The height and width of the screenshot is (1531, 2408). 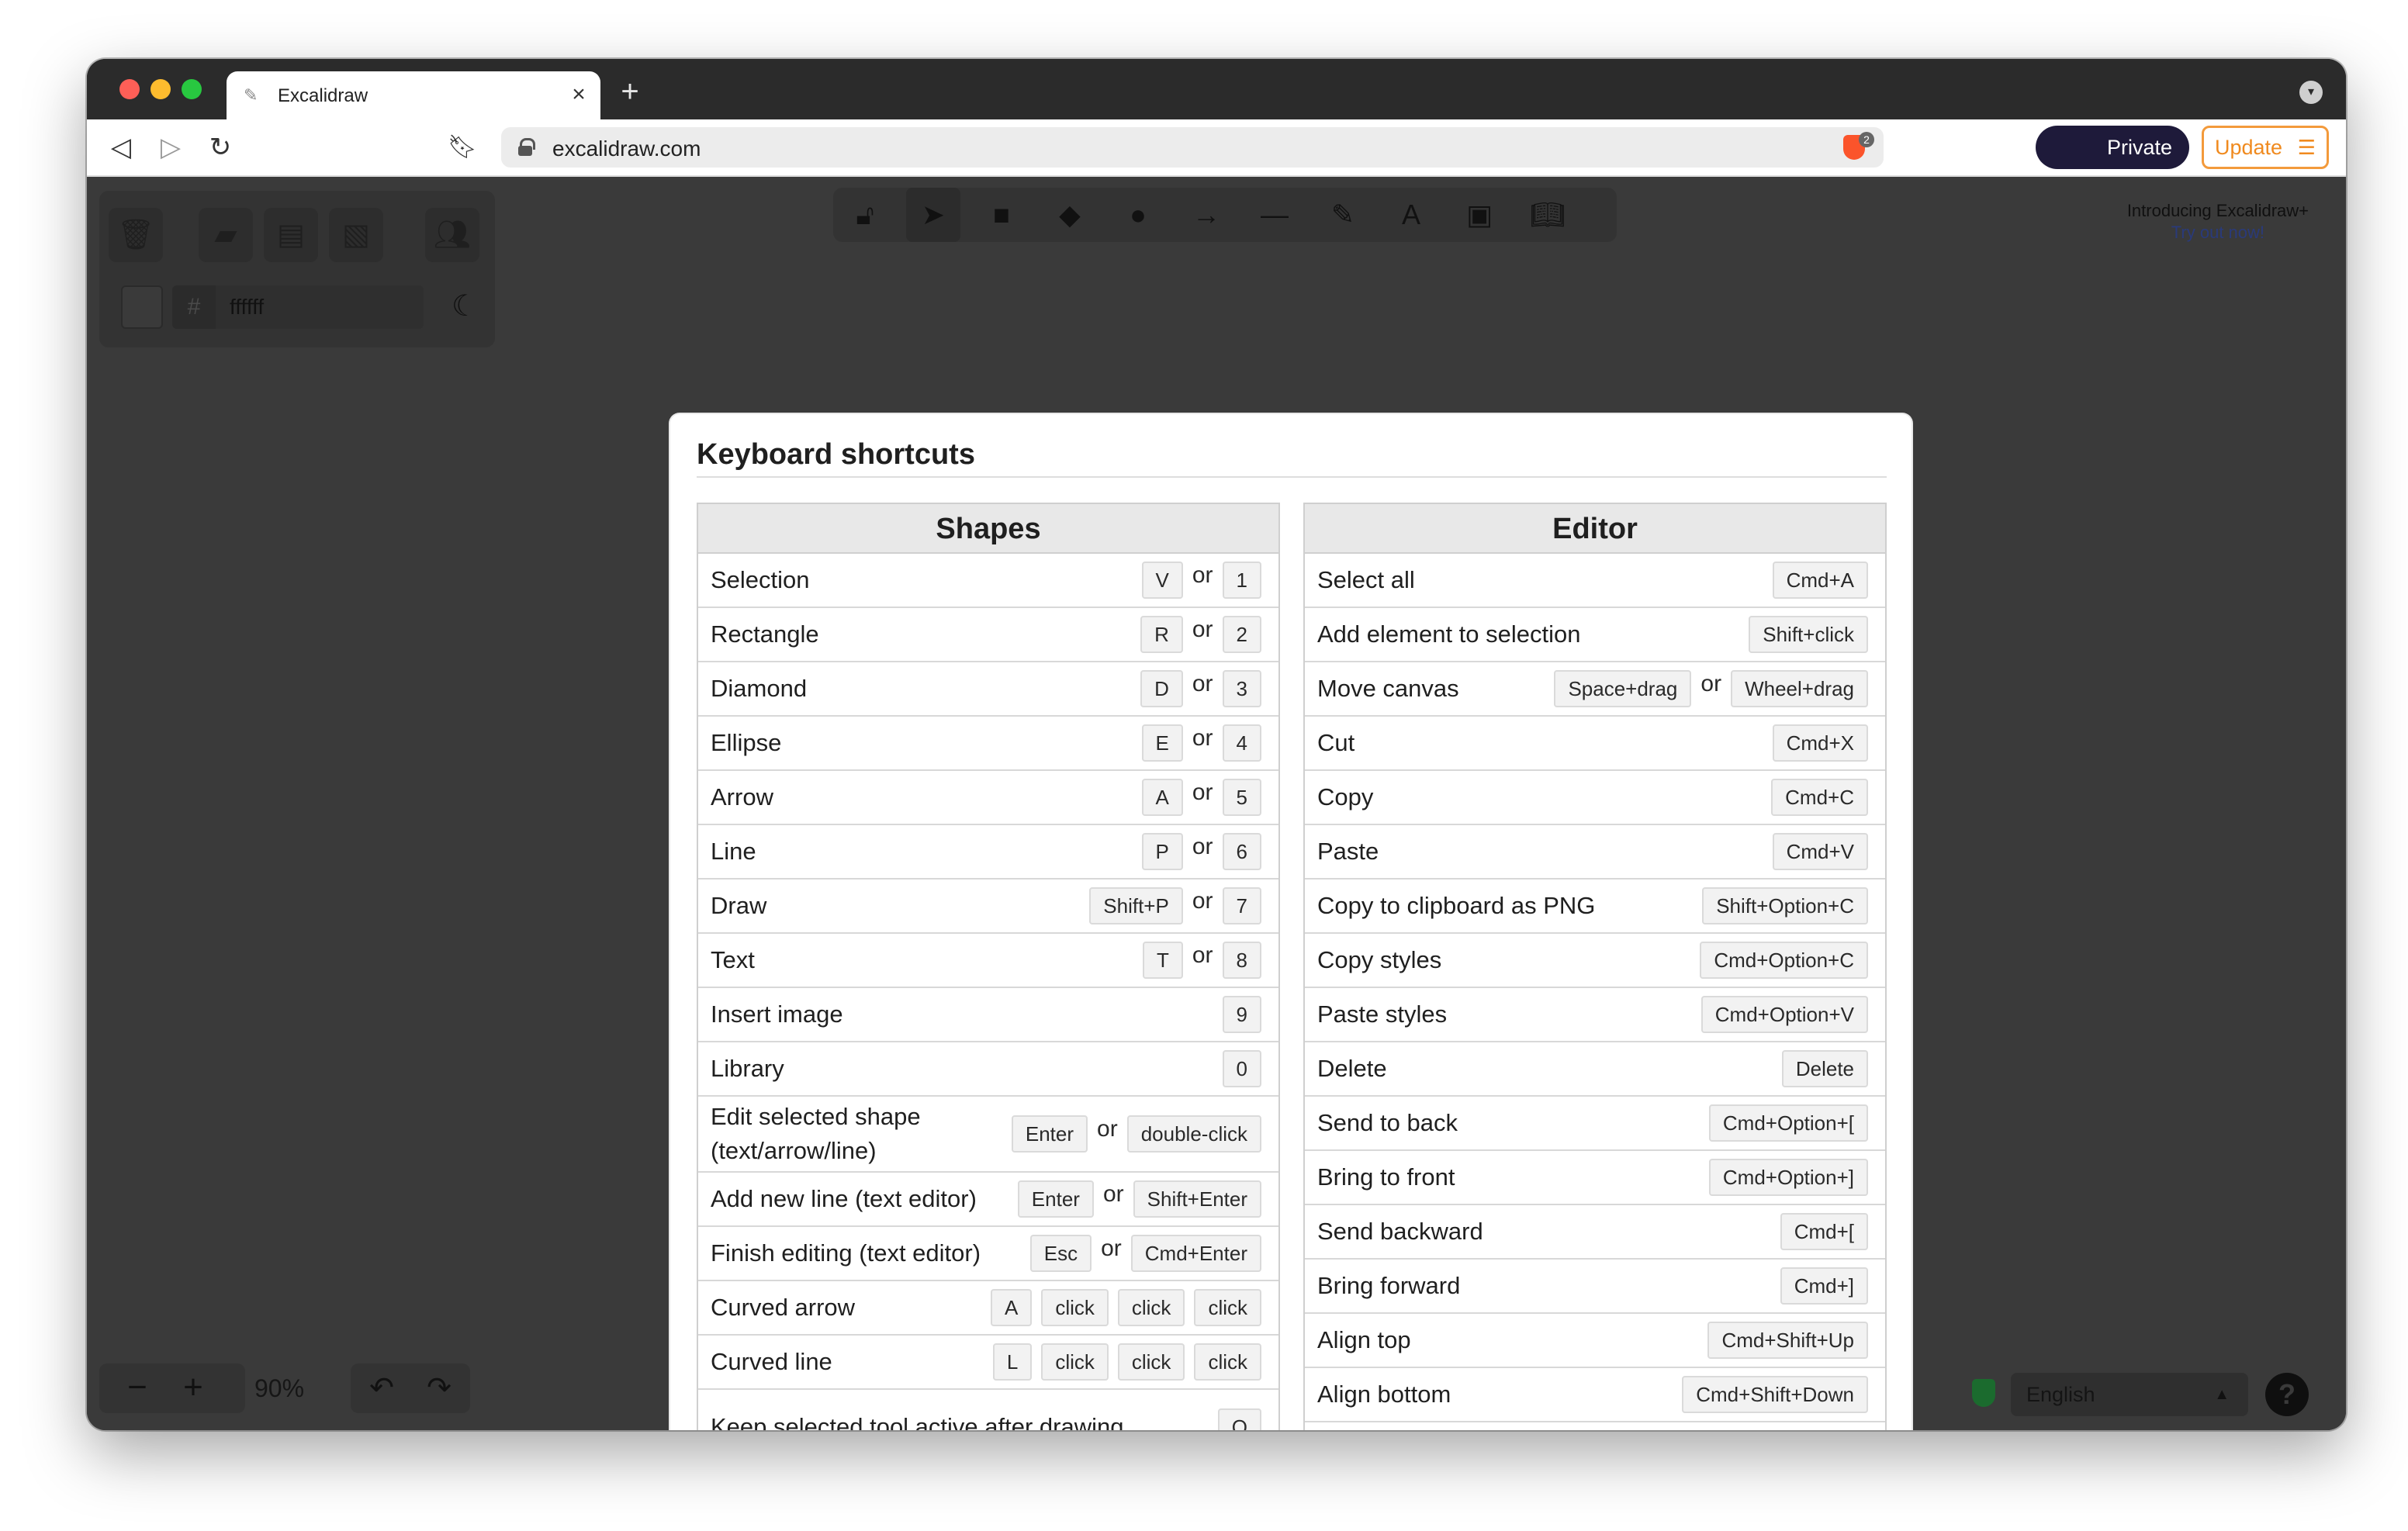 I want to click on key-cap: Cmd+C, so click(x=1820, y=797).